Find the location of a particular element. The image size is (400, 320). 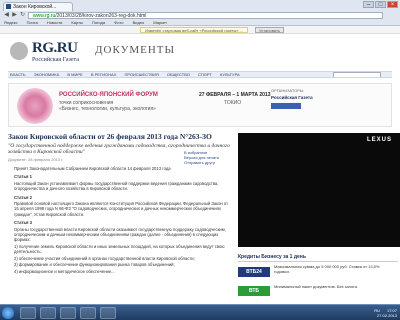

flower-graphic-icon is located at coordinates (35, 106).